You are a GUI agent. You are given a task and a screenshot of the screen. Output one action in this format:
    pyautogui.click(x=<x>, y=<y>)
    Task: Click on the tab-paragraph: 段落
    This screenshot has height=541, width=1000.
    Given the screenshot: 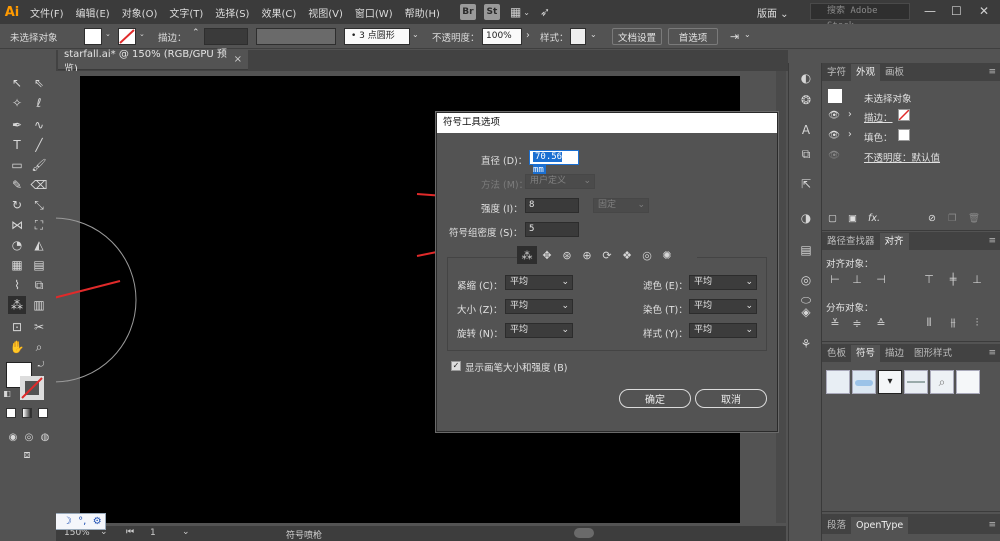 What is the action you would take?
    pyautogui.click(x=836, y=525)
    